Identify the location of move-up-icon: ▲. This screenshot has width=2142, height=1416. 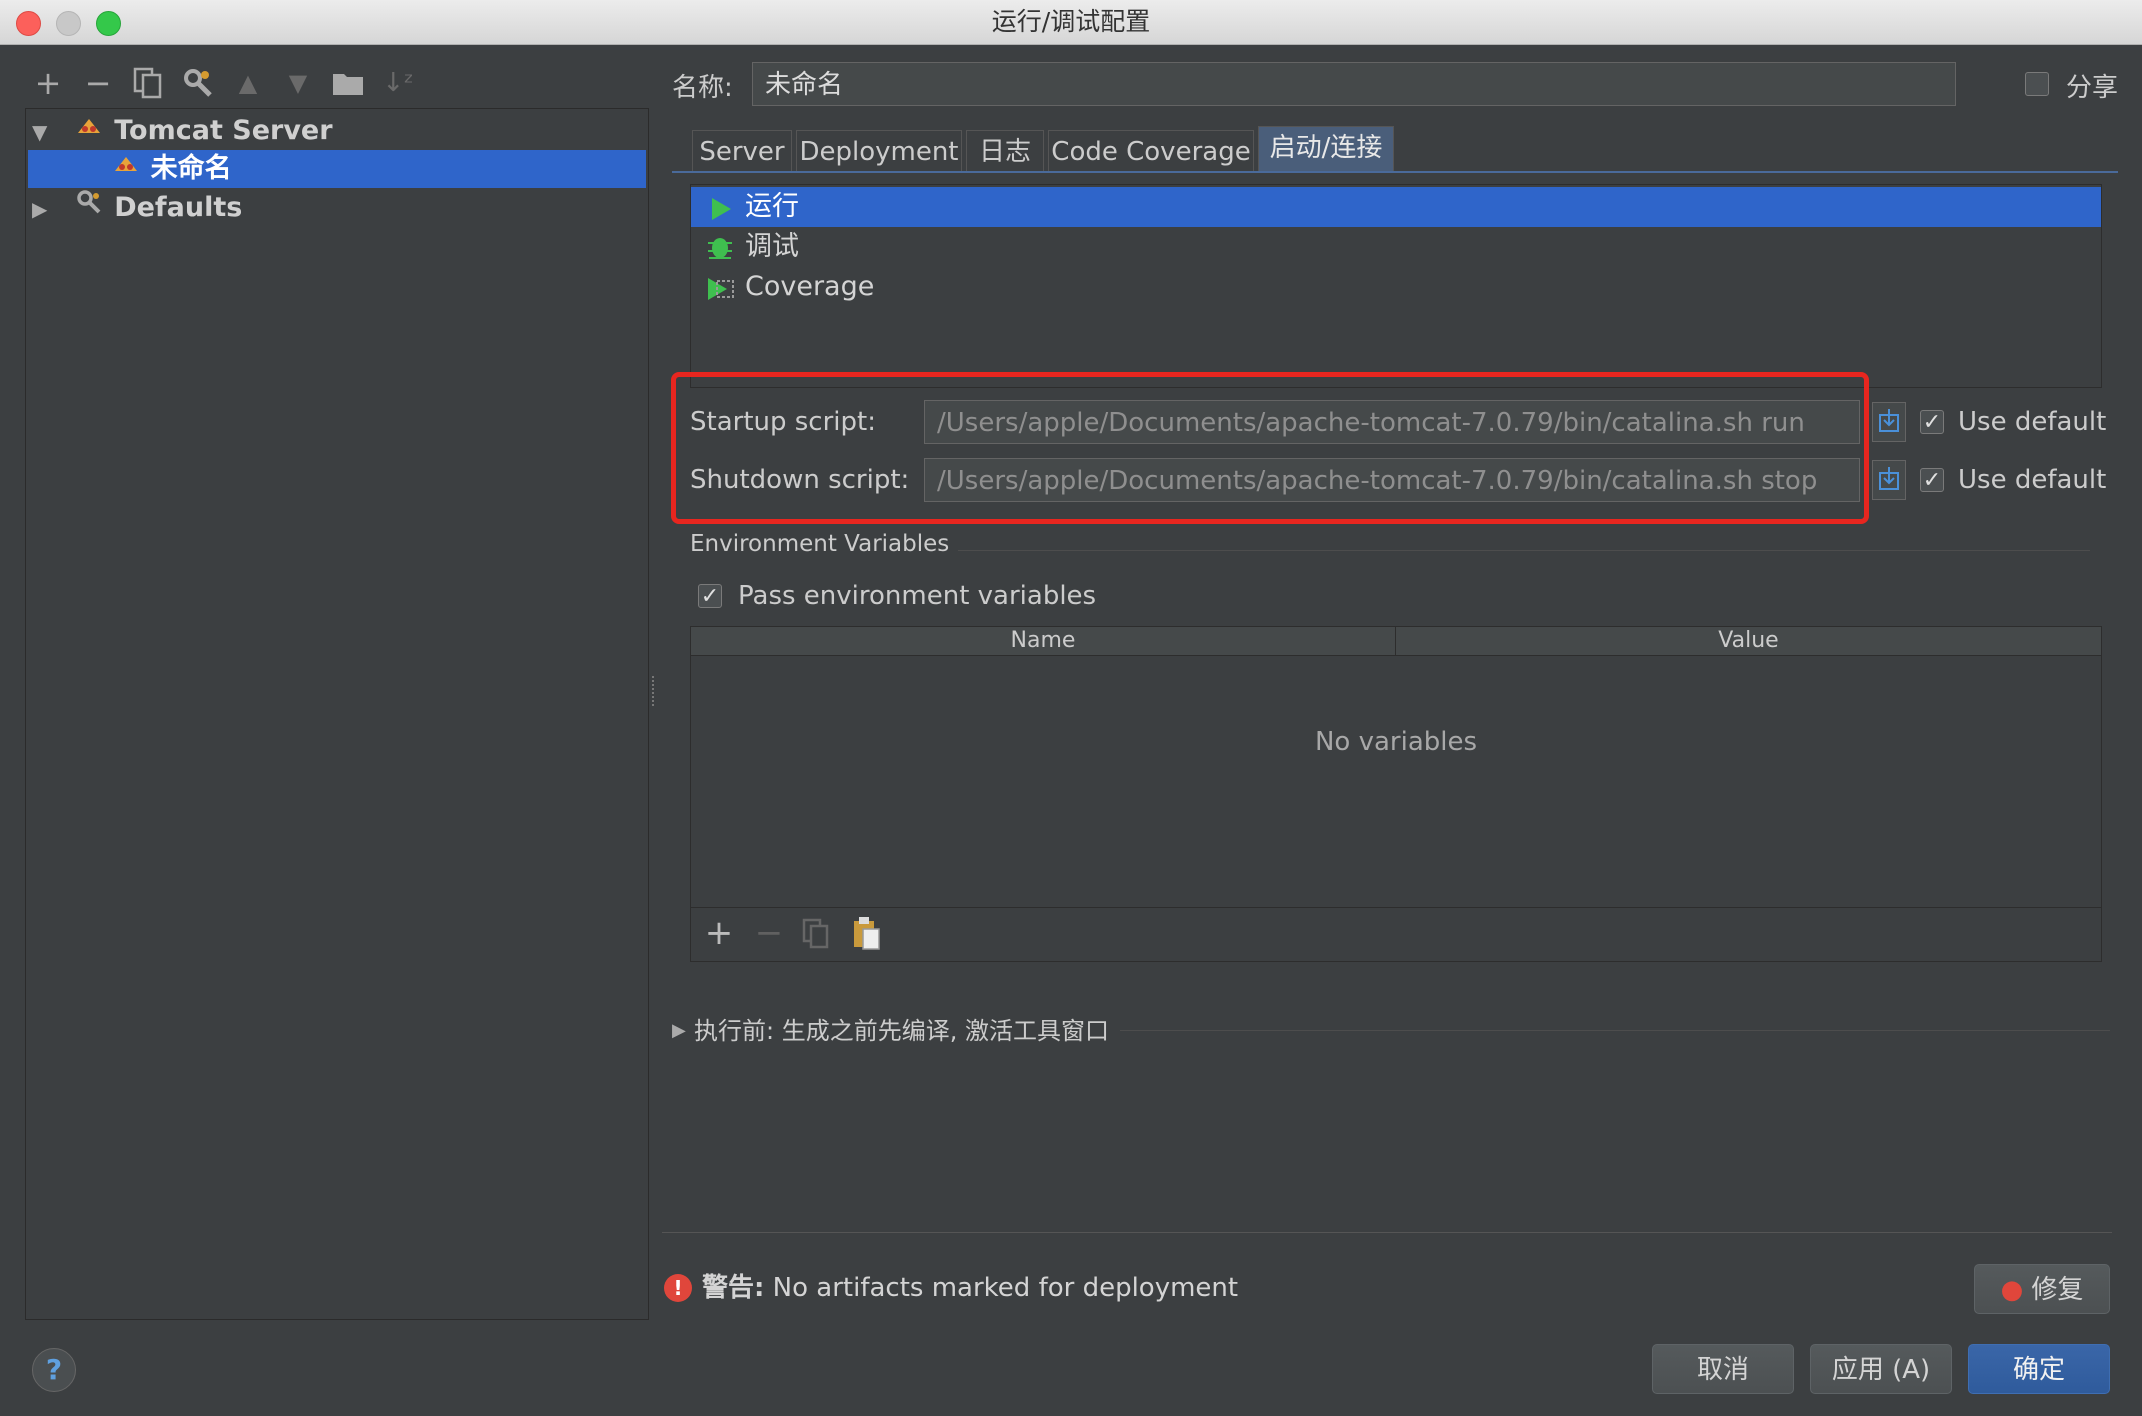
(248, 83).